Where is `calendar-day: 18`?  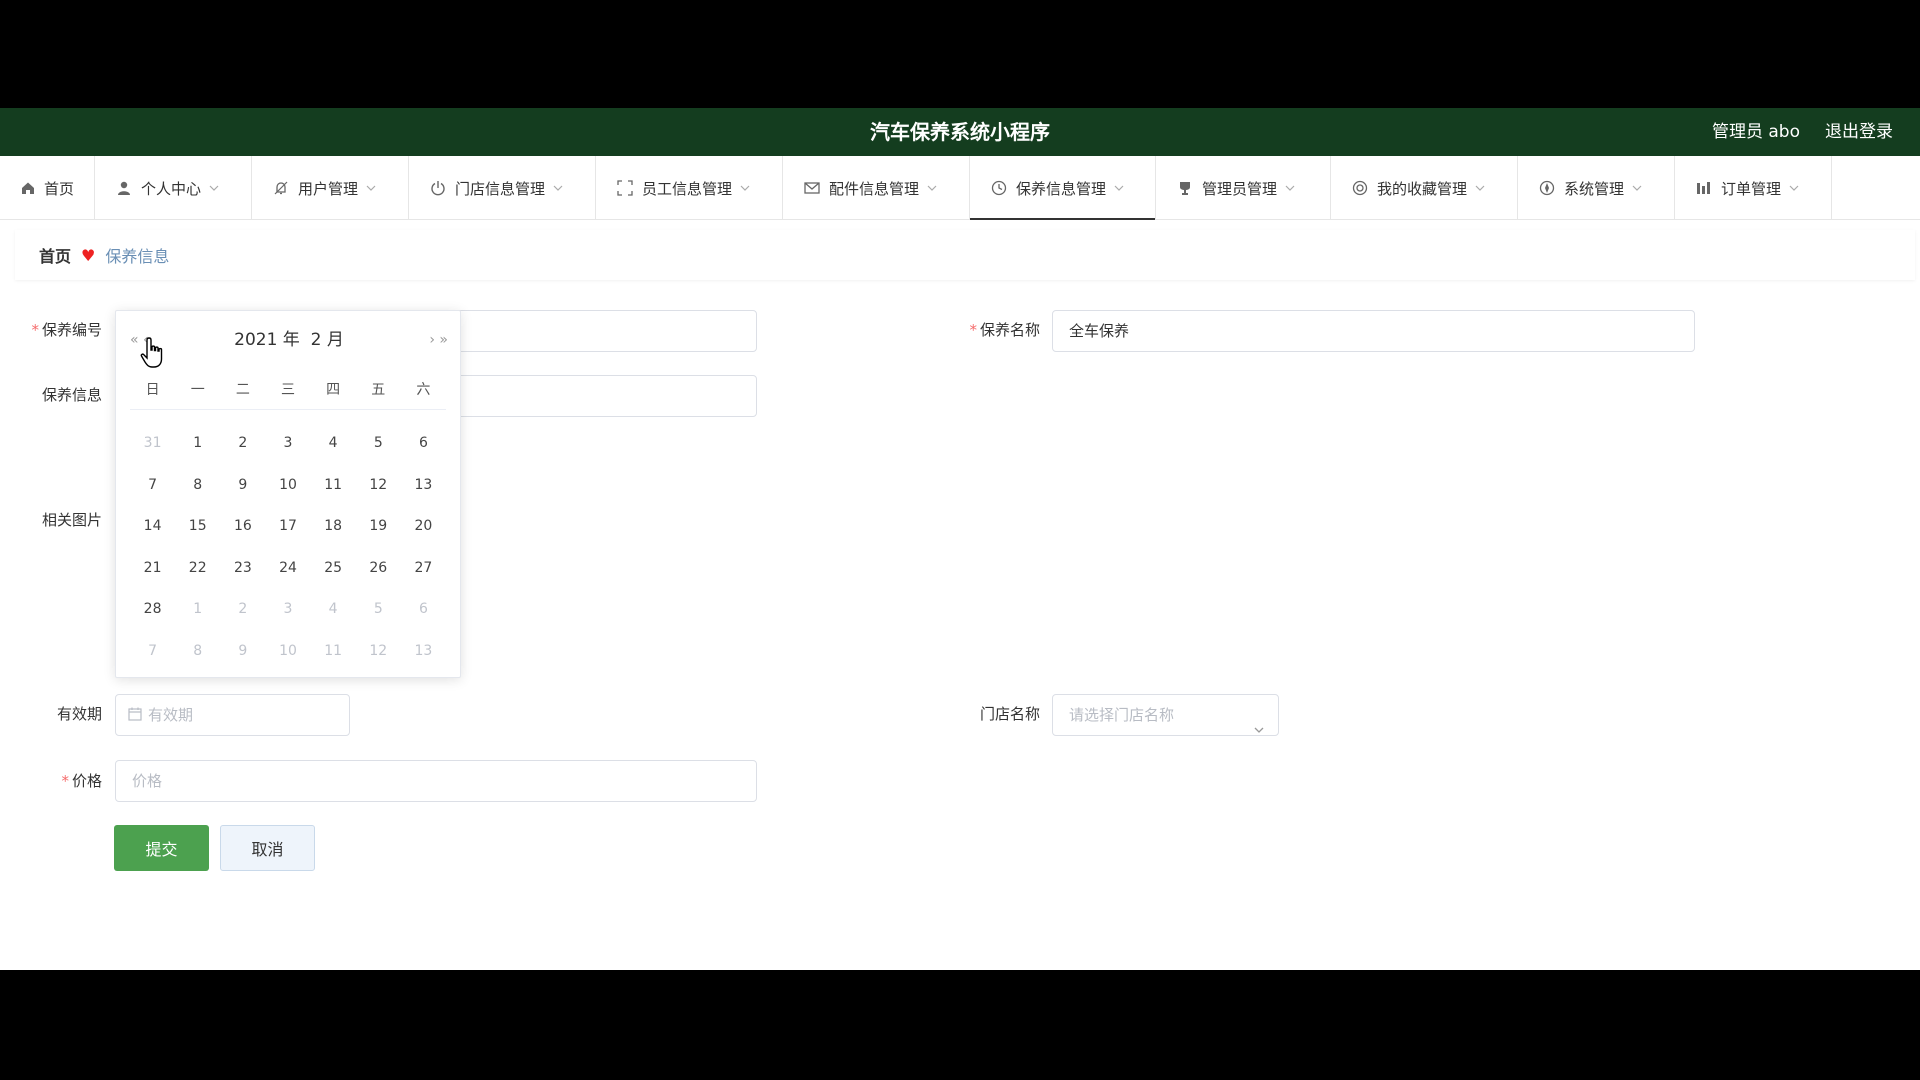
calendar-day: 18 is located at coordinates (333, 527).